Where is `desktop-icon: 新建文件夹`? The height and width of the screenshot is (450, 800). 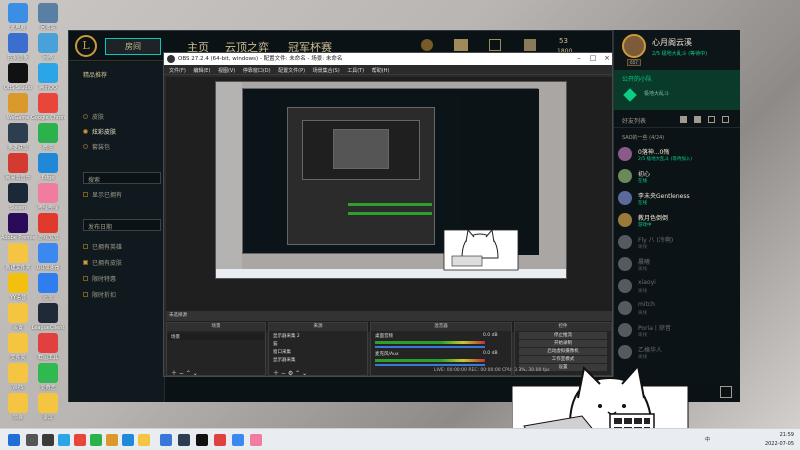
desktop-icon: 新建文件夹 is located at coordinates (18, 257).